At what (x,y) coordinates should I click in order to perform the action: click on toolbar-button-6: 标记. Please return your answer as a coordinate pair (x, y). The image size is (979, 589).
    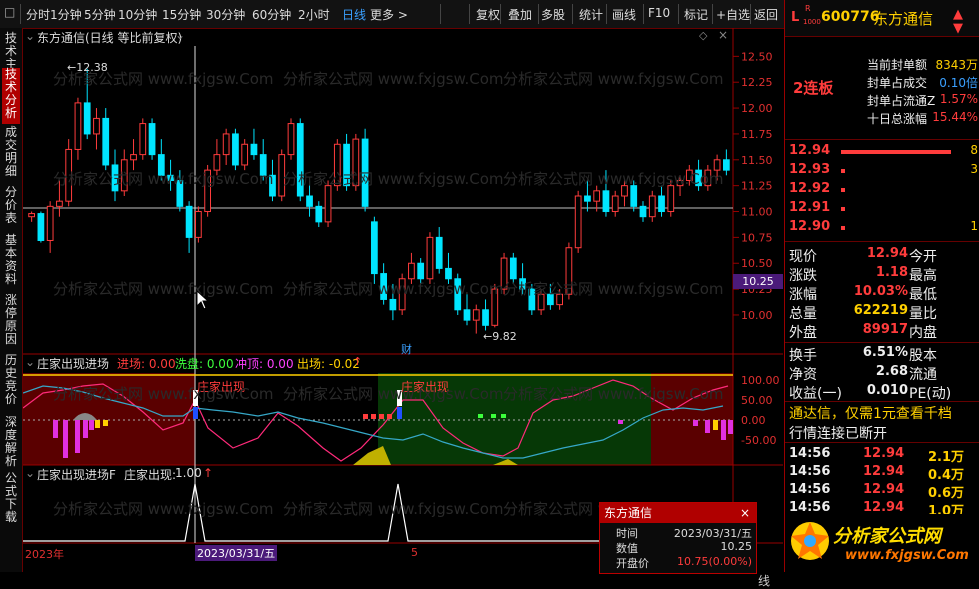
    Looking at the image, I should click on (696, 14).